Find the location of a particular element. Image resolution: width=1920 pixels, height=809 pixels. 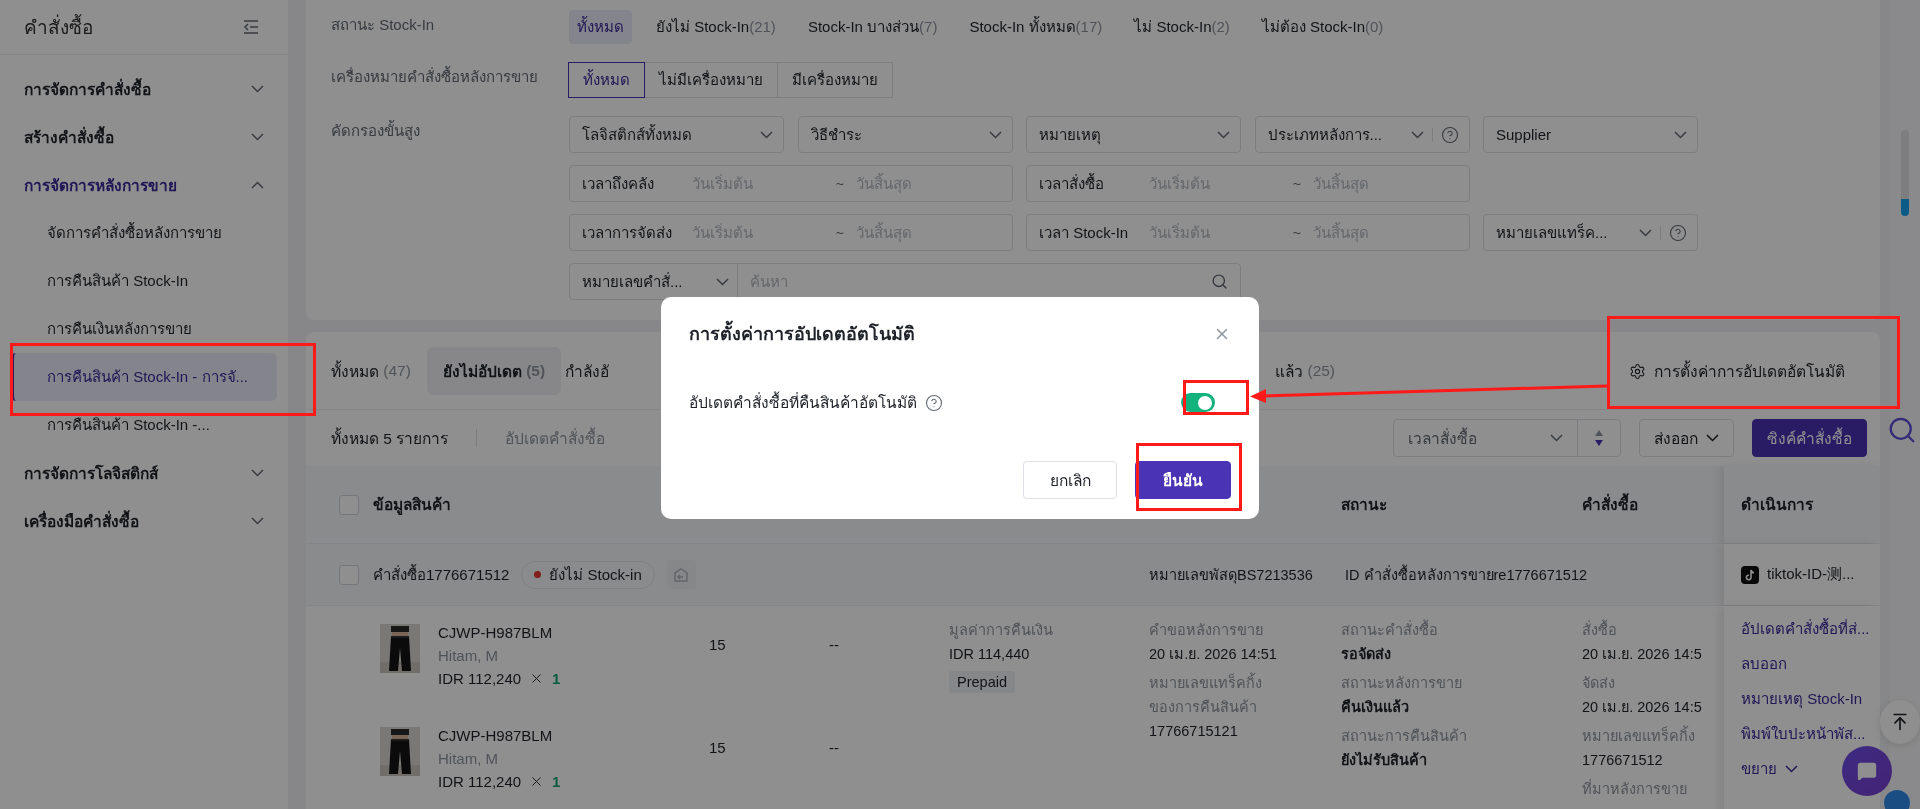

expand-link: ขยาย is located at coordinates (1769, 769).